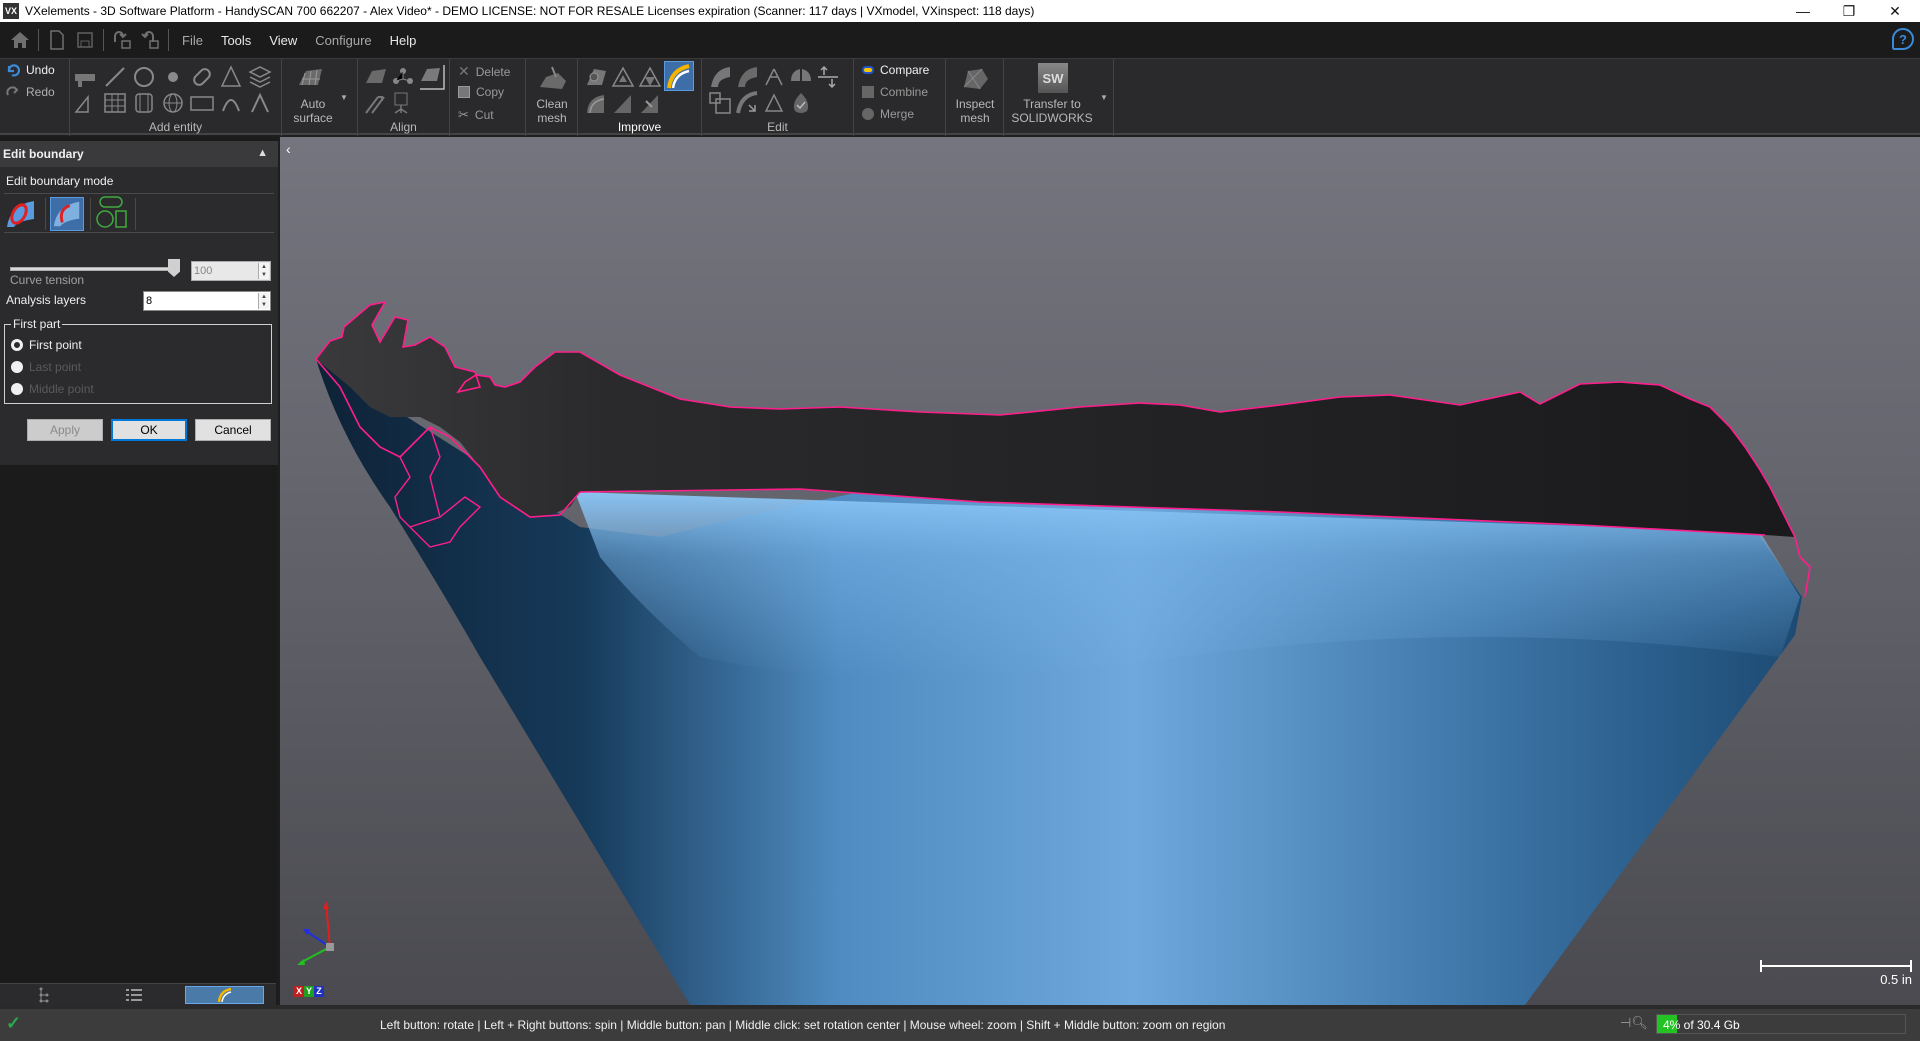 The image size is (1920, 1041). Describe the element at coordinates (103, 40) in the screenshot. I see `separator` at that location.